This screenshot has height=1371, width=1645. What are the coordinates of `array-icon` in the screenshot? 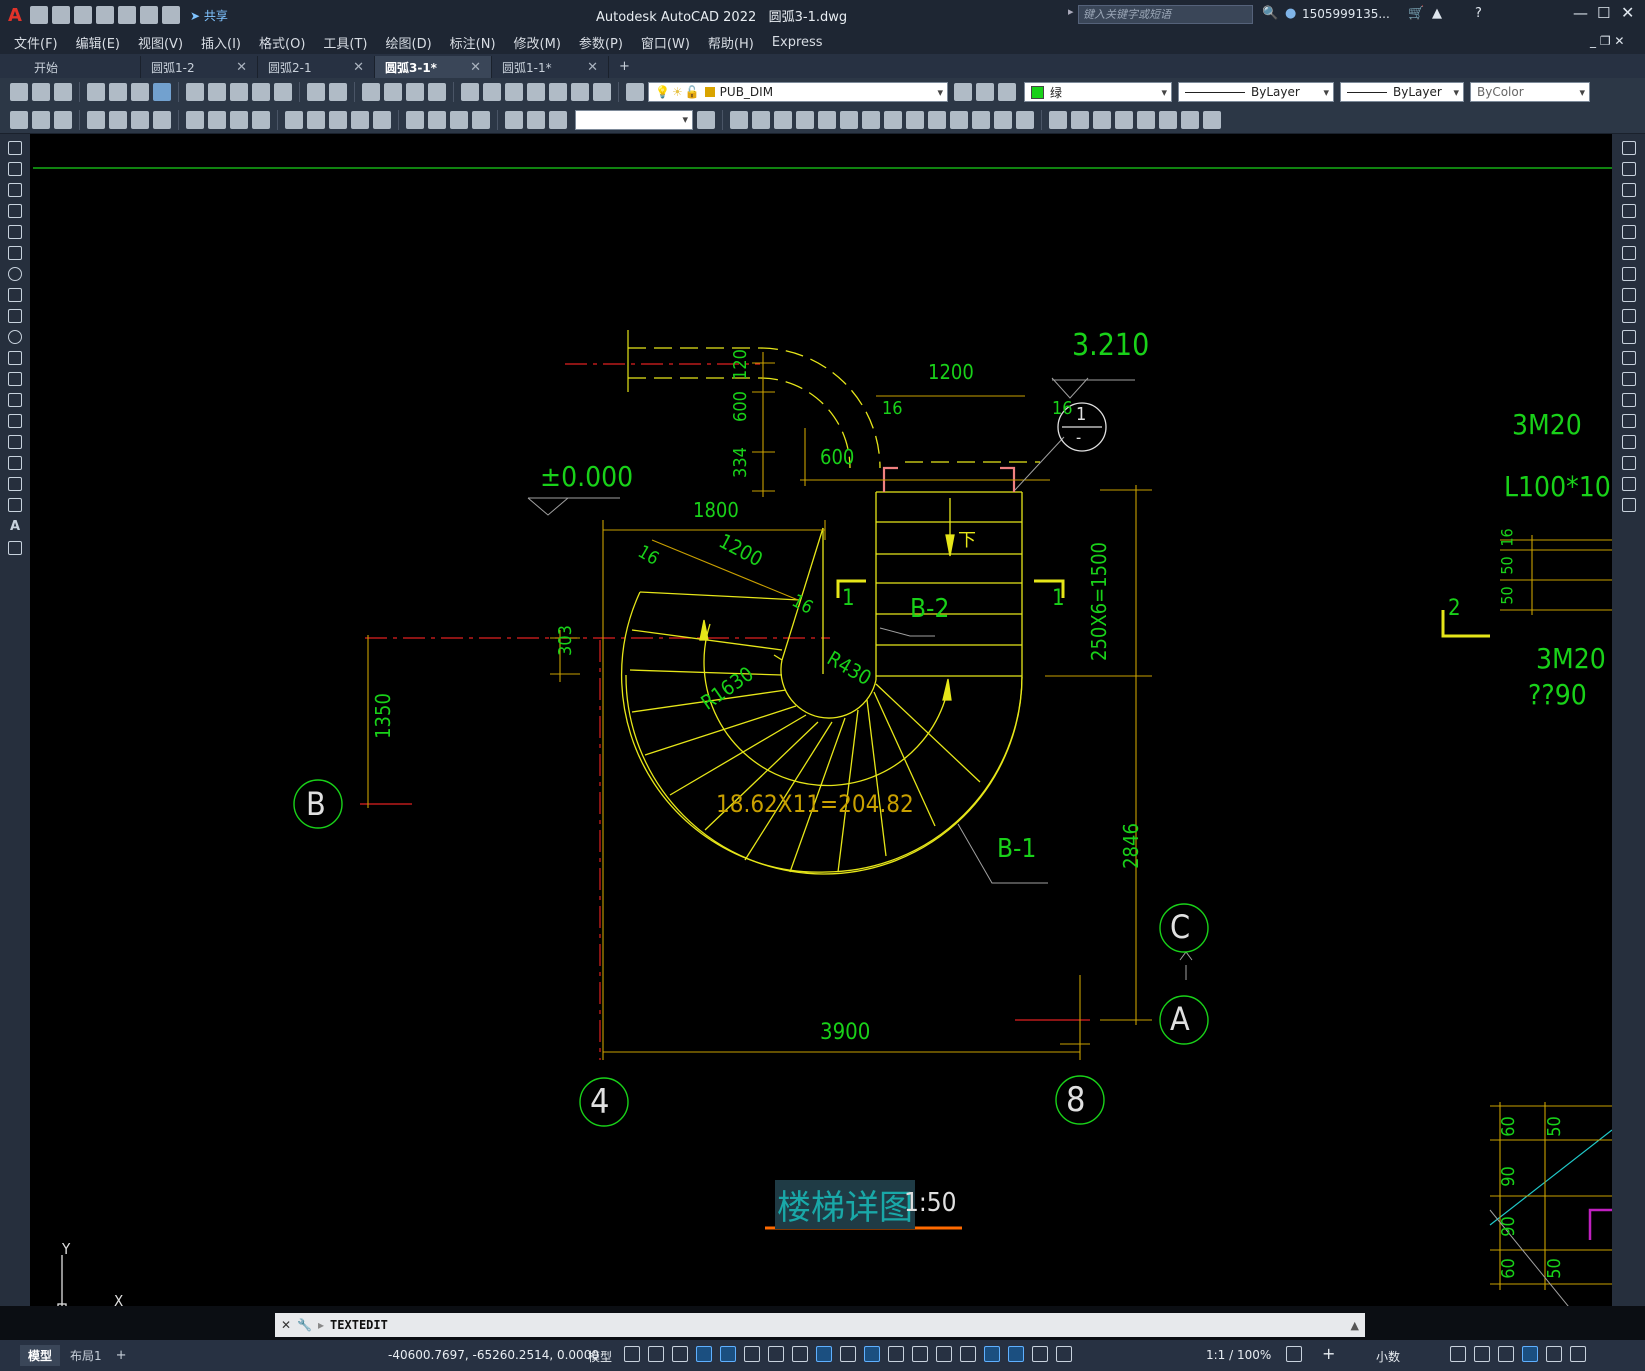 It's located at (1628, 232).